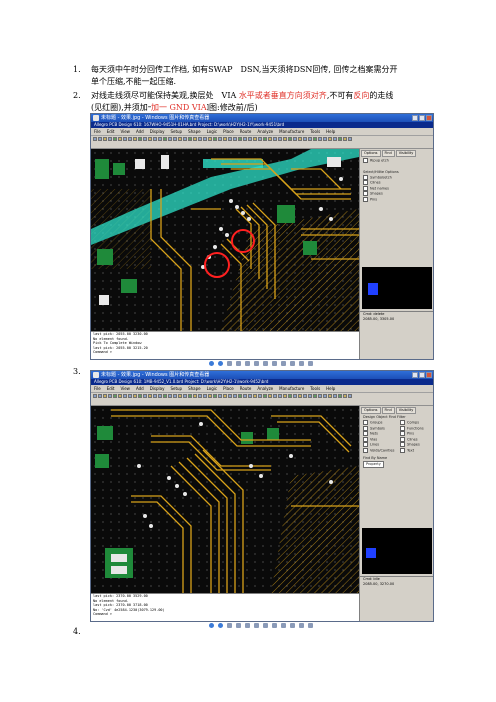  I want to click on menu-tools: Tools, so click(315, 388).